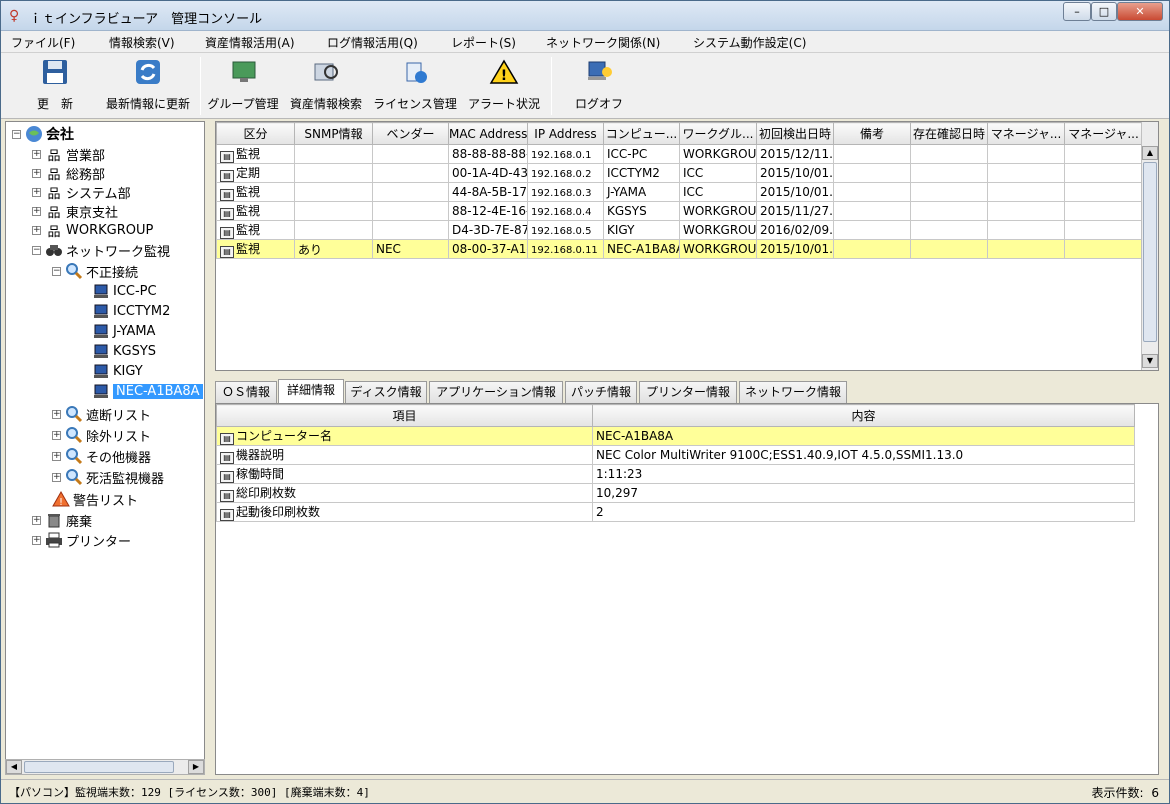  I want to click on tree-node-unauthorized: − 不正接続, so click(95, 271).